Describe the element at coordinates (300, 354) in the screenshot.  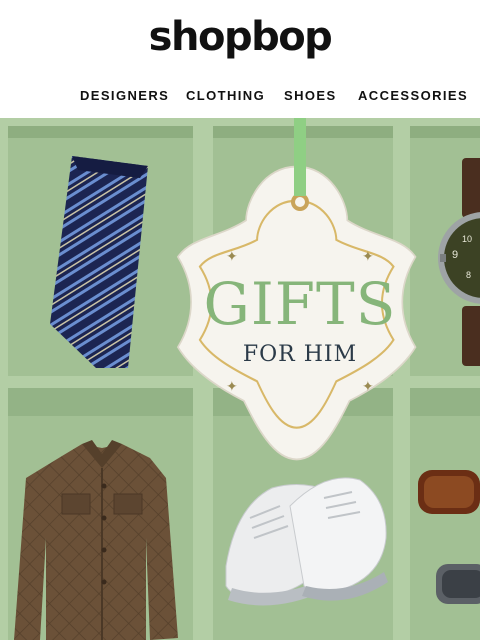
I see `tag-subline: FOR HIM` at that location.